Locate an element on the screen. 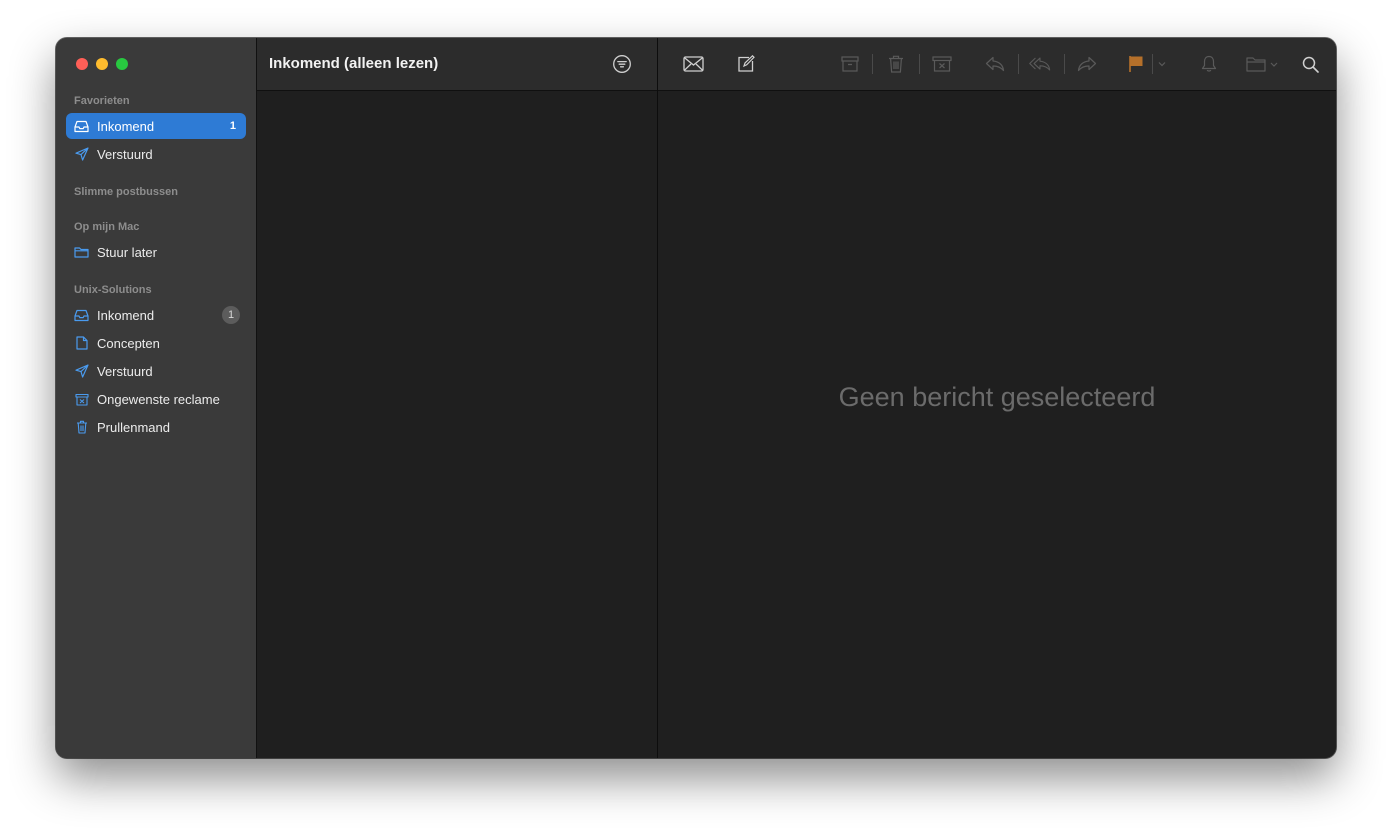  sidebar-item-send-later: Stuur later is located at coordinates (156, 252).